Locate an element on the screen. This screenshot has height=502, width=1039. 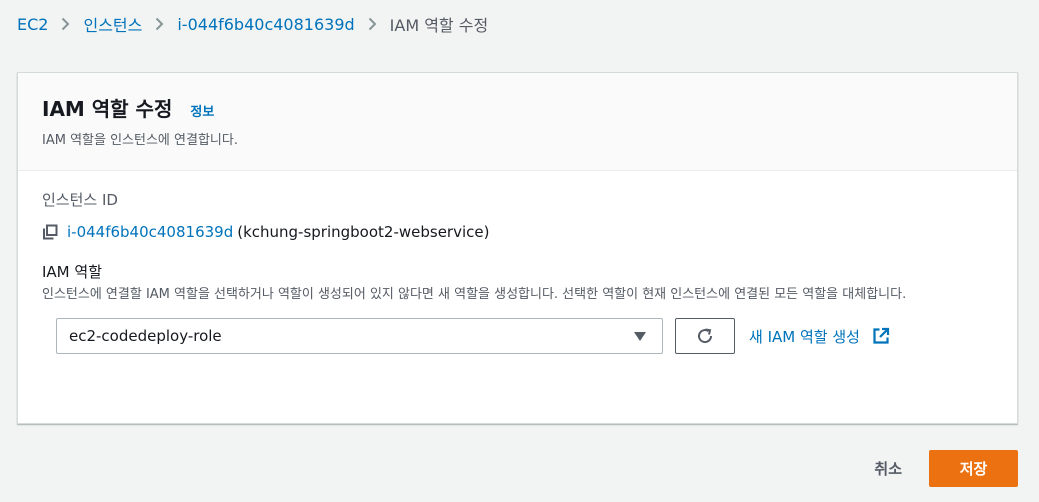
instance-id-link: i-044f6b40c4081639d is located at coordinates (150, 232).